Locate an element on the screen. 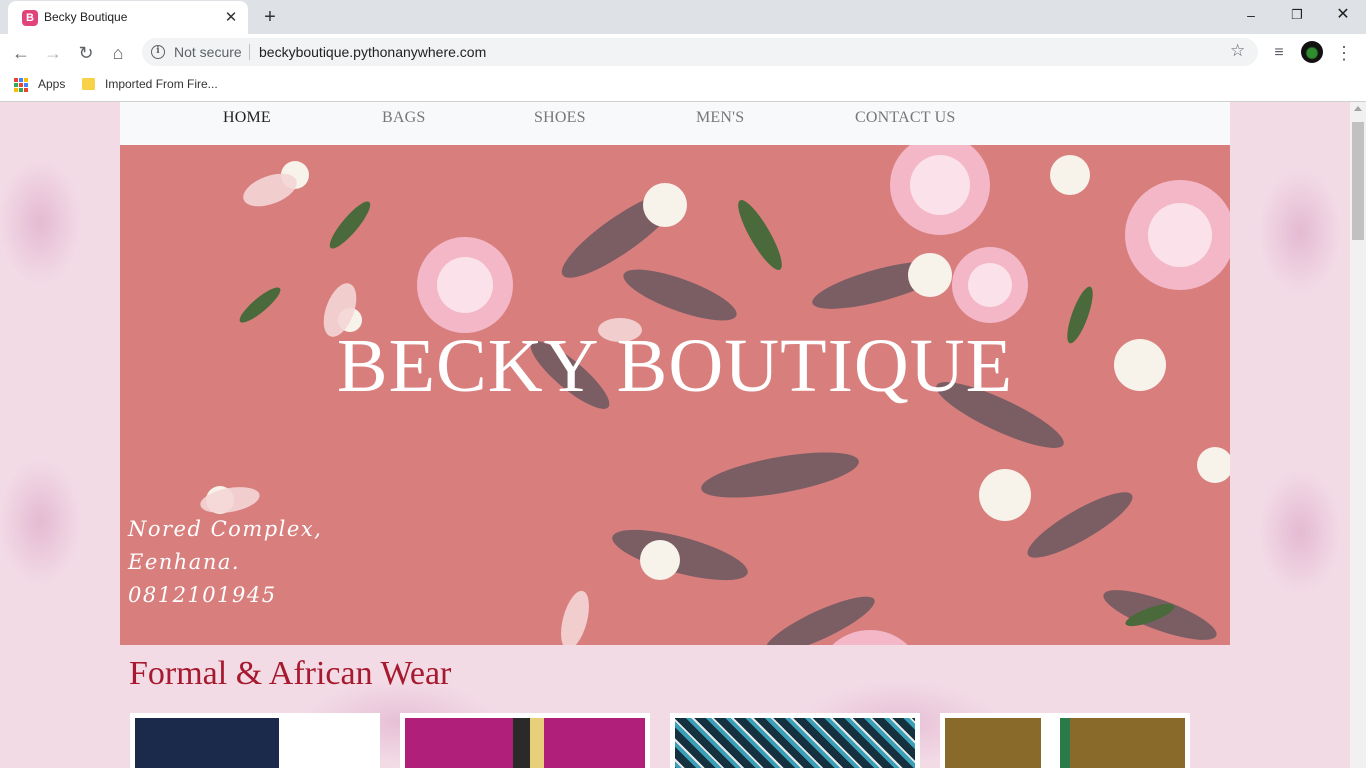 Image resolution: width=1366 pixels, height=768 pixels. profile-avatar is located at coordinates (1312, 52).